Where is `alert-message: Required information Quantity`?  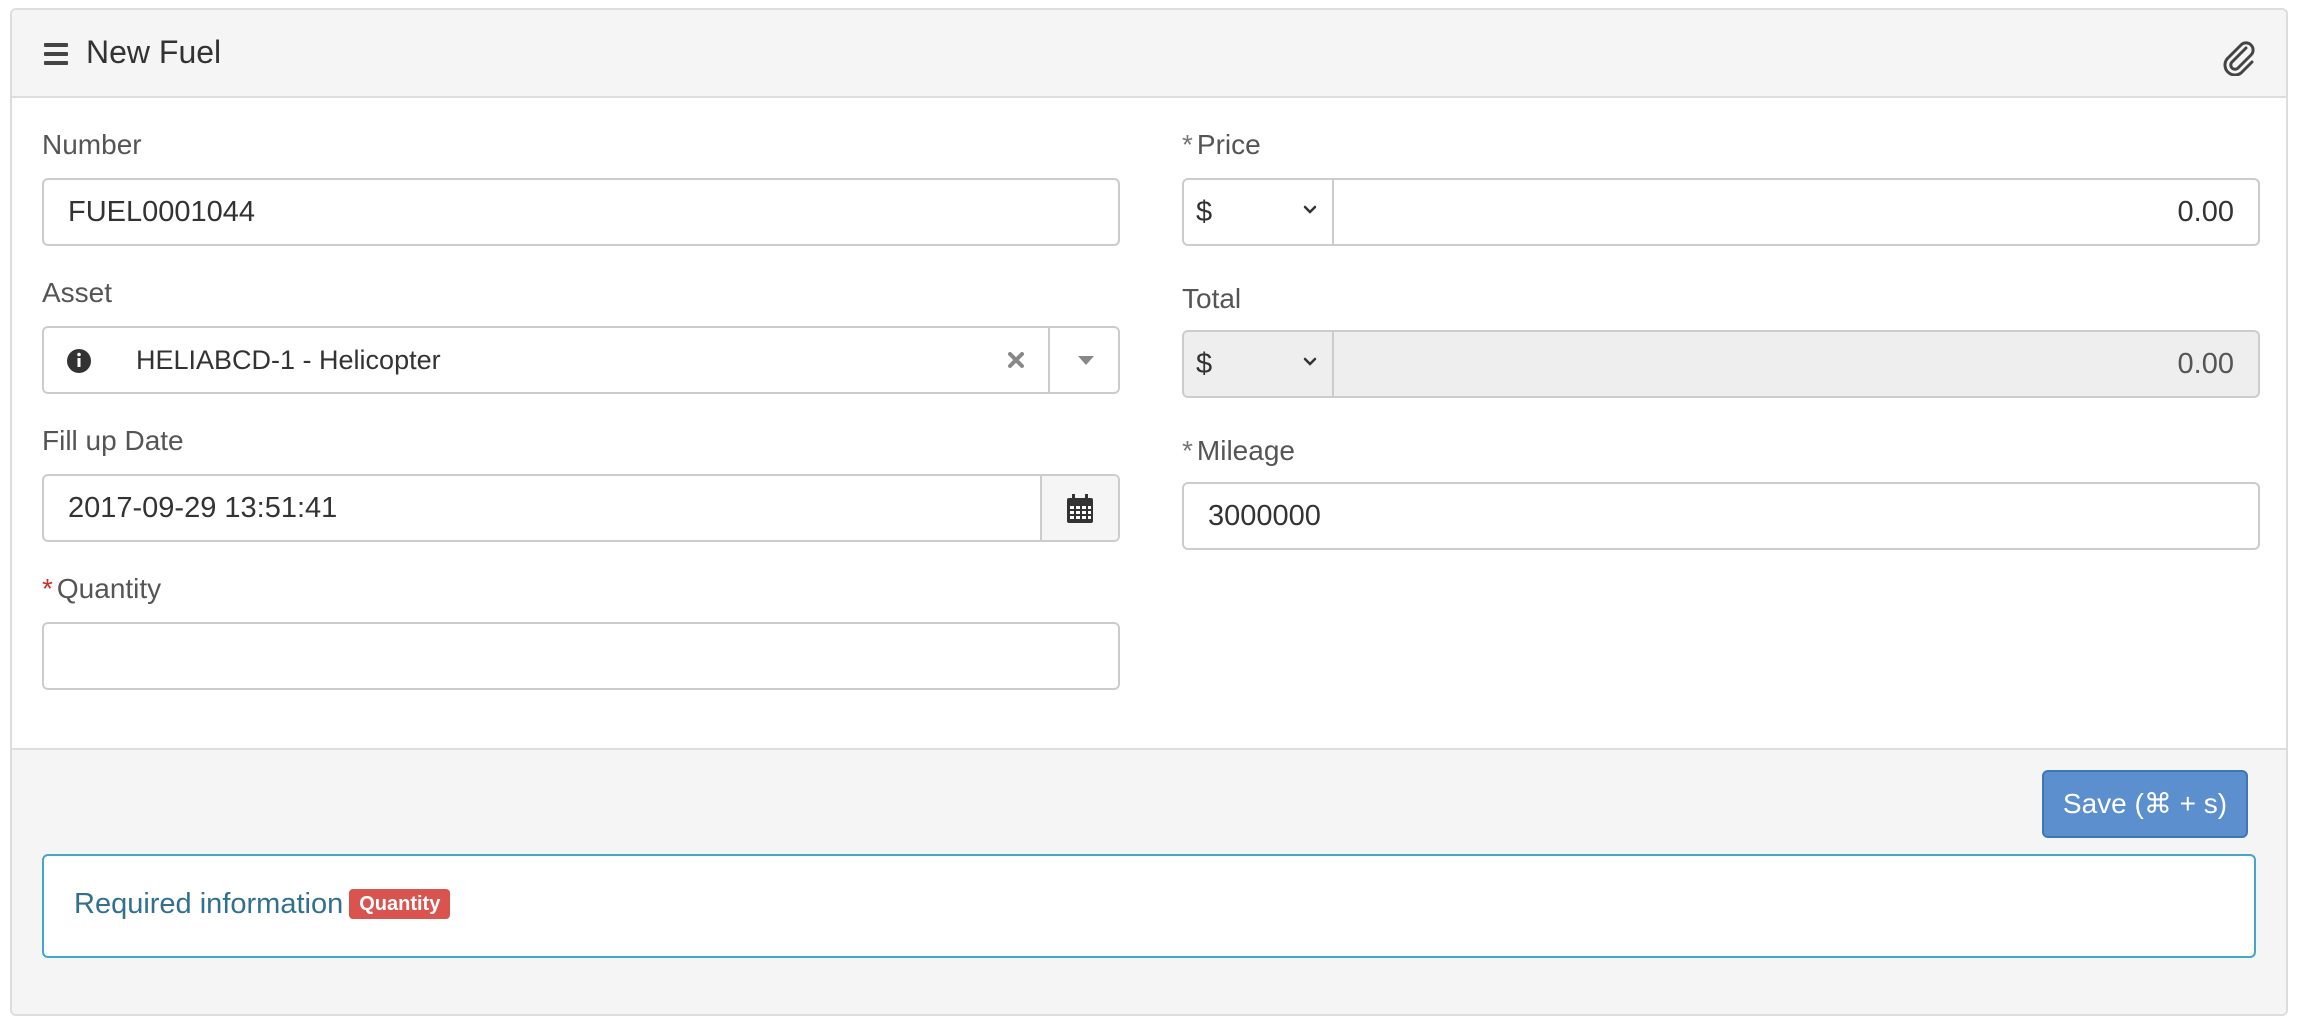
alert-message: Required information Quantity is located at coordinates (262, 904).